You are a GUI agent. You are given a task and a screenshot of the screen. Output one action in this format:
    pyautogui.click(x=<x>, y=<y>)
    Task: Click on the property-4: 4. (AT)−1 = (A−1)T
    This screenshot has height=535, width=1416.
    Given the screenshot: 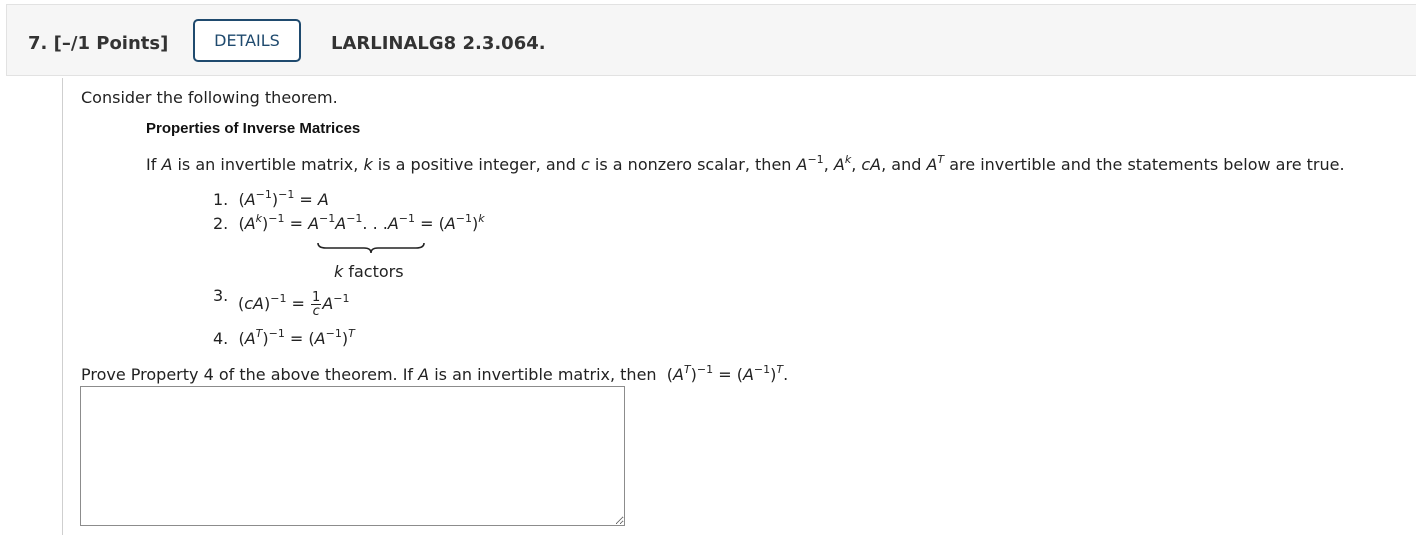 What is the action you would take?
    pyautogui.click(x=284, y=337)
    